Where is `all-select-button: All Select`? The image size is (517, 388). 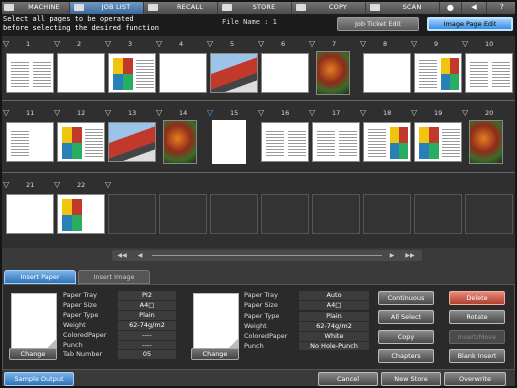
all-select-button: All Select is located at coordinates (406, 317).